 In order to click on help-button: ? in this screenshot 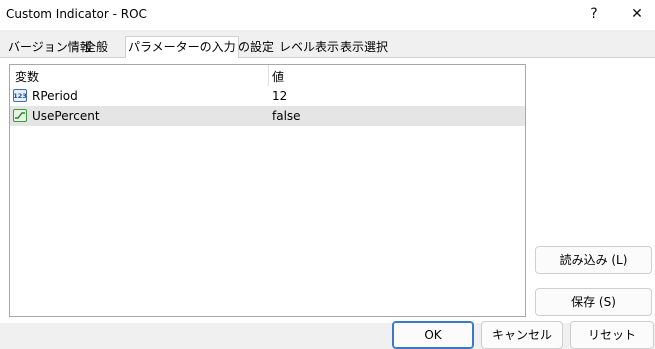, I will do `click(594, 15)`.